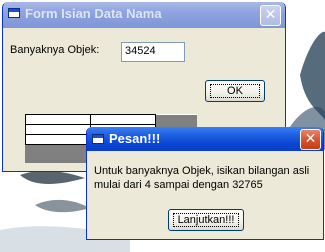 The width and height of the screenshot is (325, 252). I want to click on count-label: Banyaknya Objek:, so click(55, 50).